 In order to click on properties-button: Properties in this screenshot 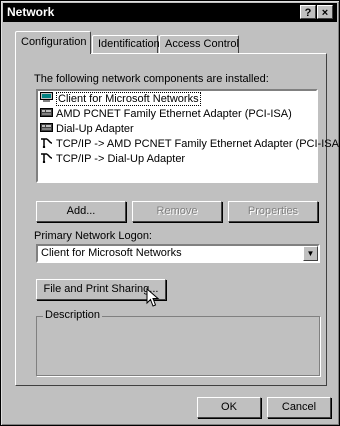, I will do `click(273, 211)`.